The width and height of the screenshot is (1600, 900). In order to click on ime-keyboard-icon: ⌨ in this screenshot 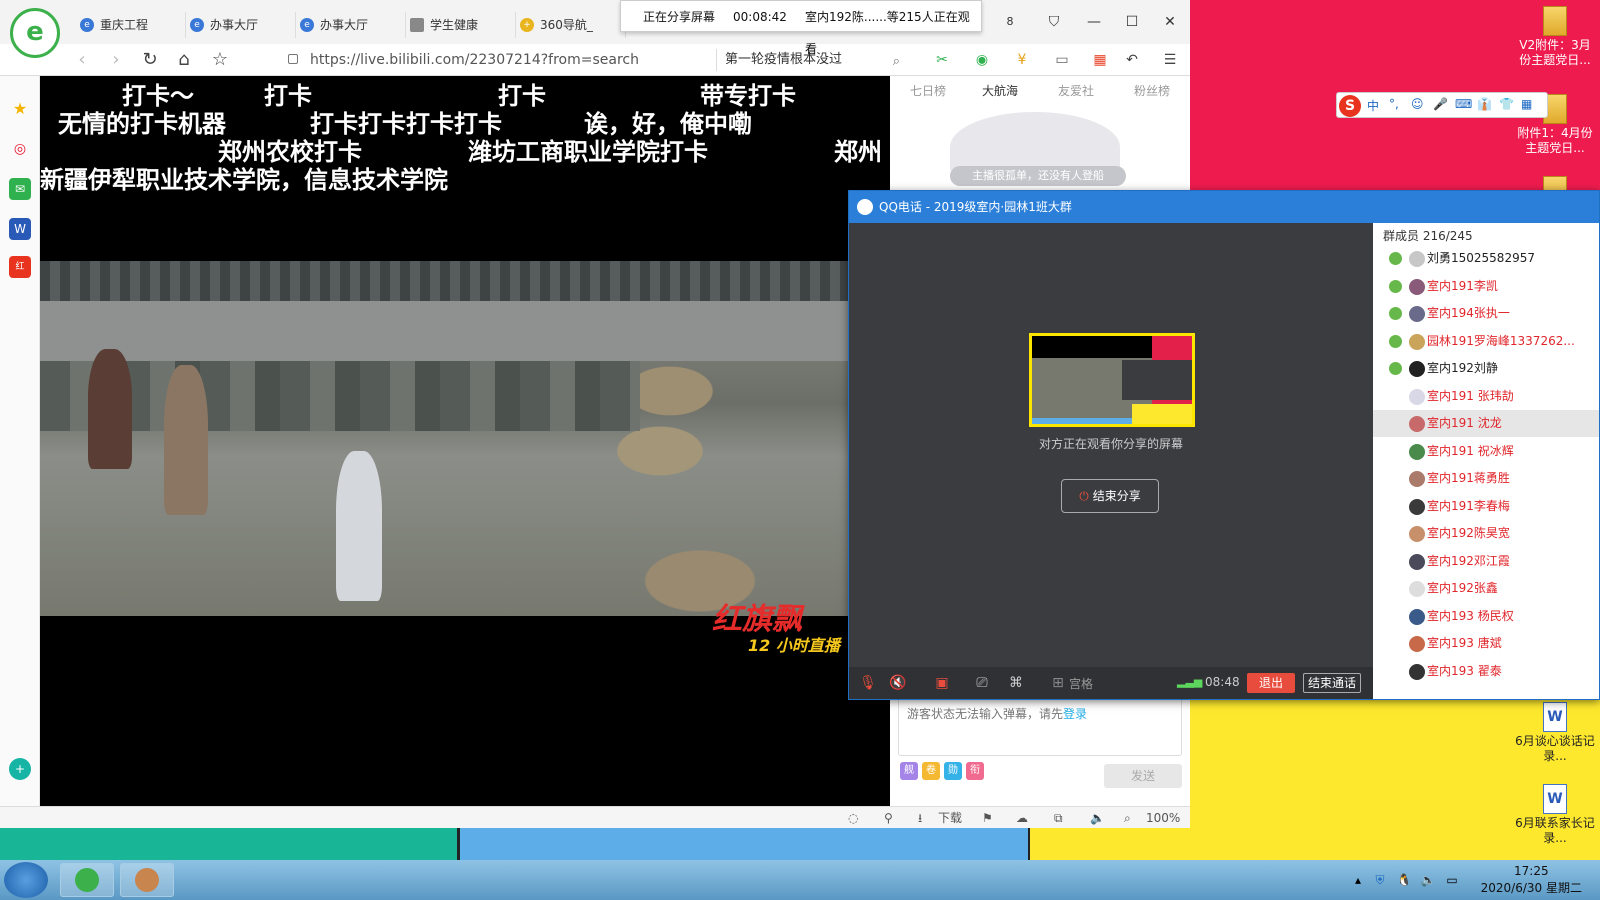, I will do `click(1463, 104)`.